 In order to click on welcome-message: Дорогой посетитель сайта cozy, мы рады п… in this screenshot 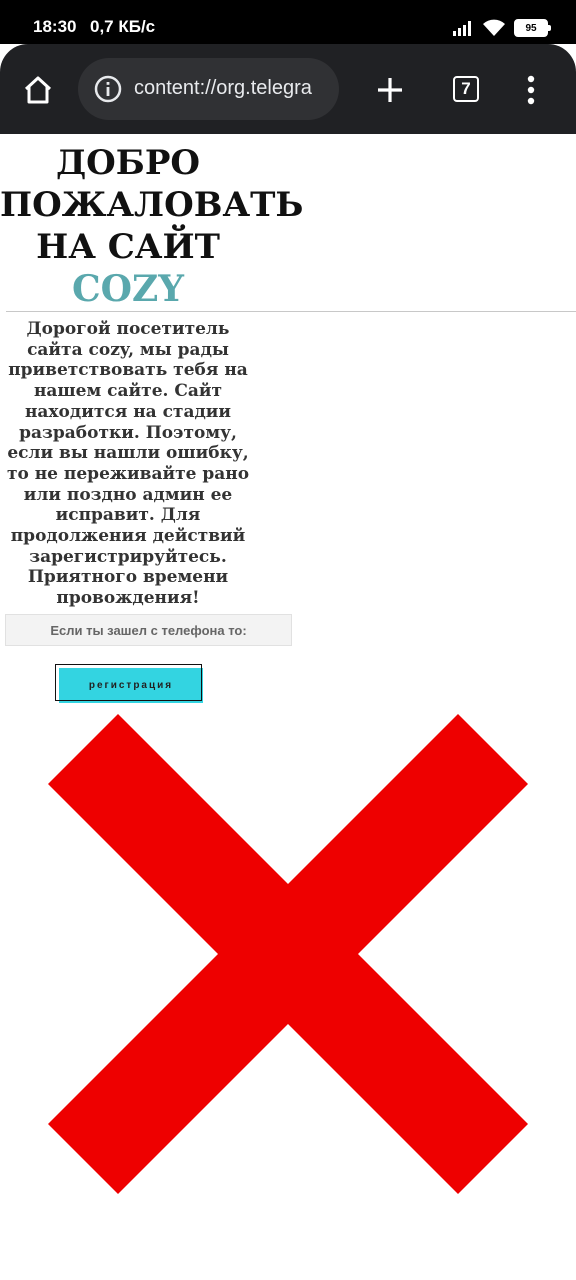, I will do `click(128, 464)`.